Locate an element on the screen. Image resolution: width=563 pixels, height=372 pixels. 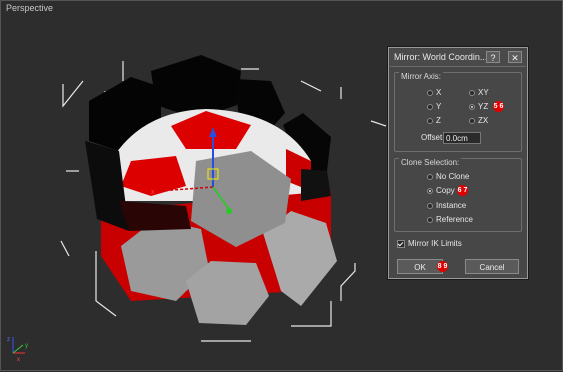
option-label: XY is located at coordinates (483, 92).